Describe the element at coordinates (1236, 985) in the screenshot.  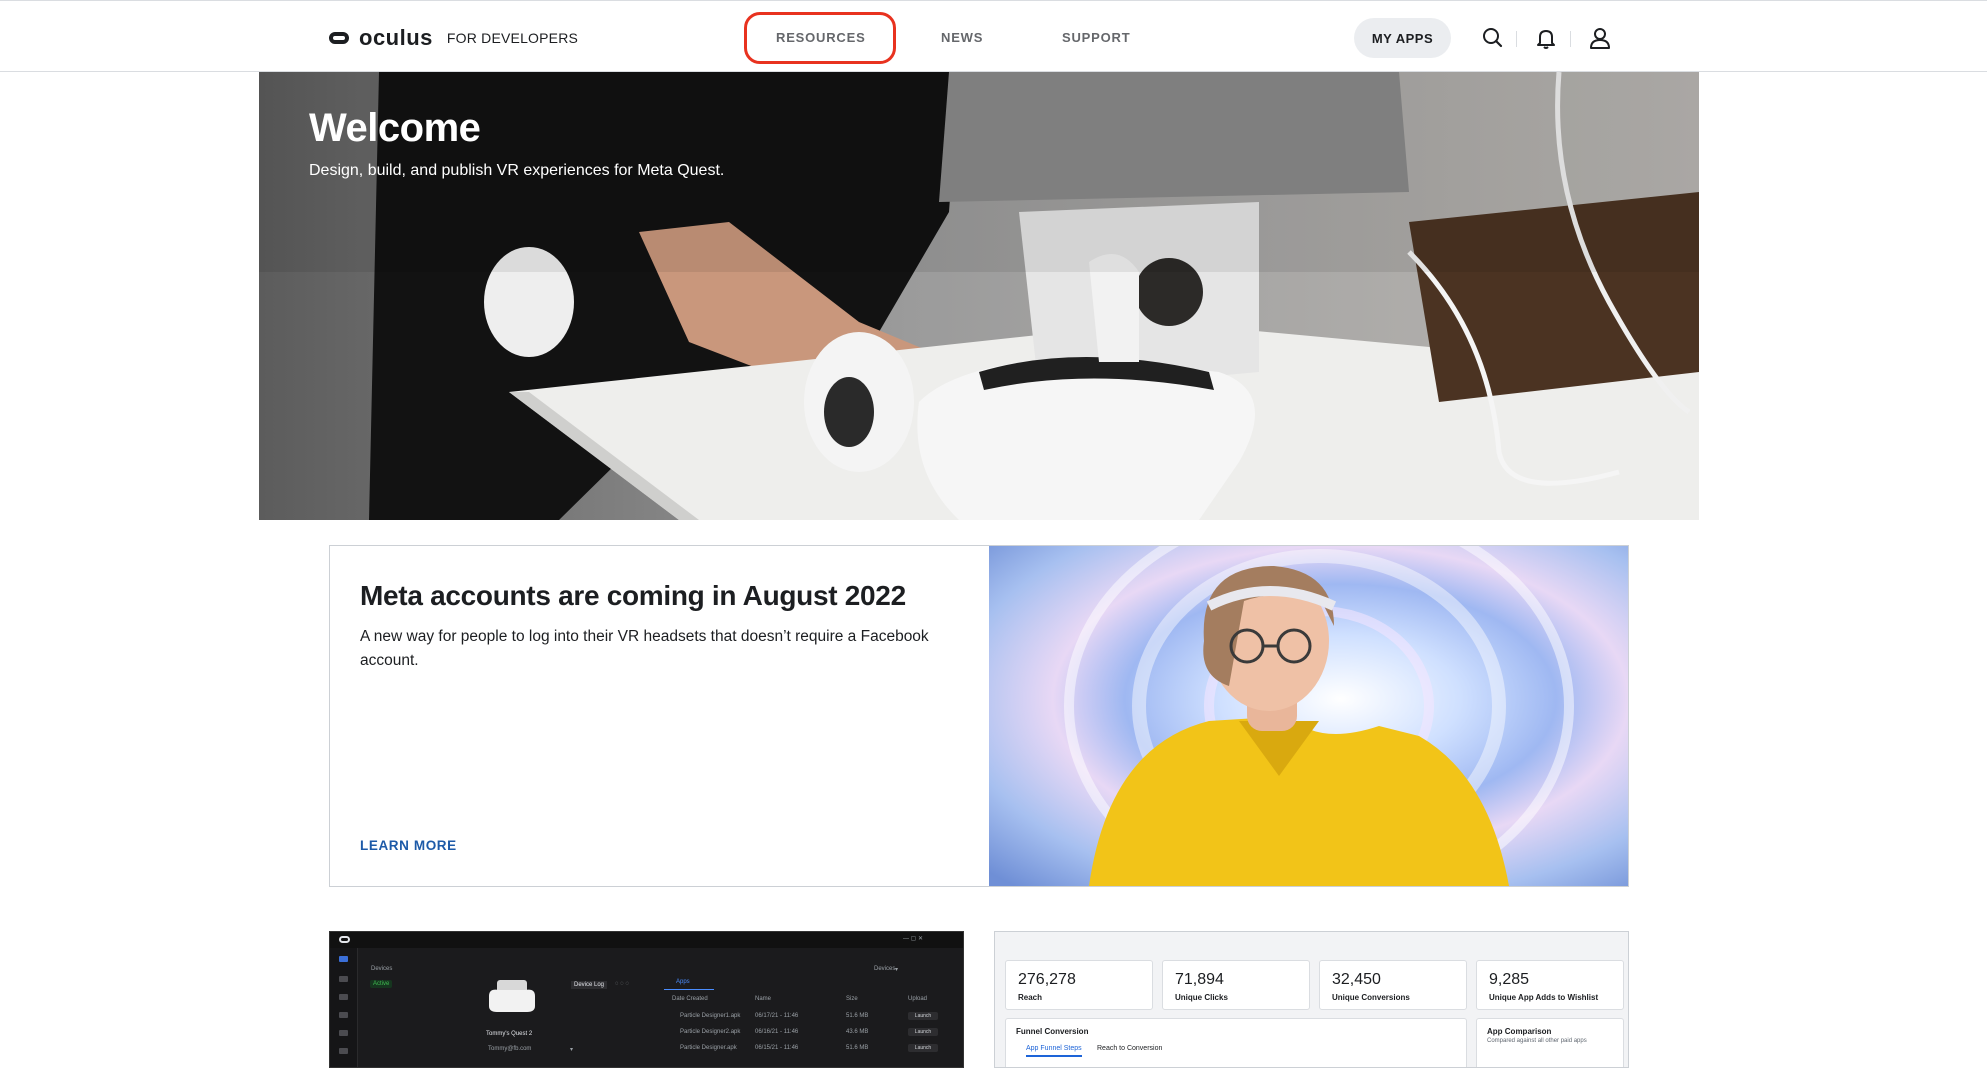
I see `stat-card-unique-clicks: 71,894 Unique Clicks` at that location.